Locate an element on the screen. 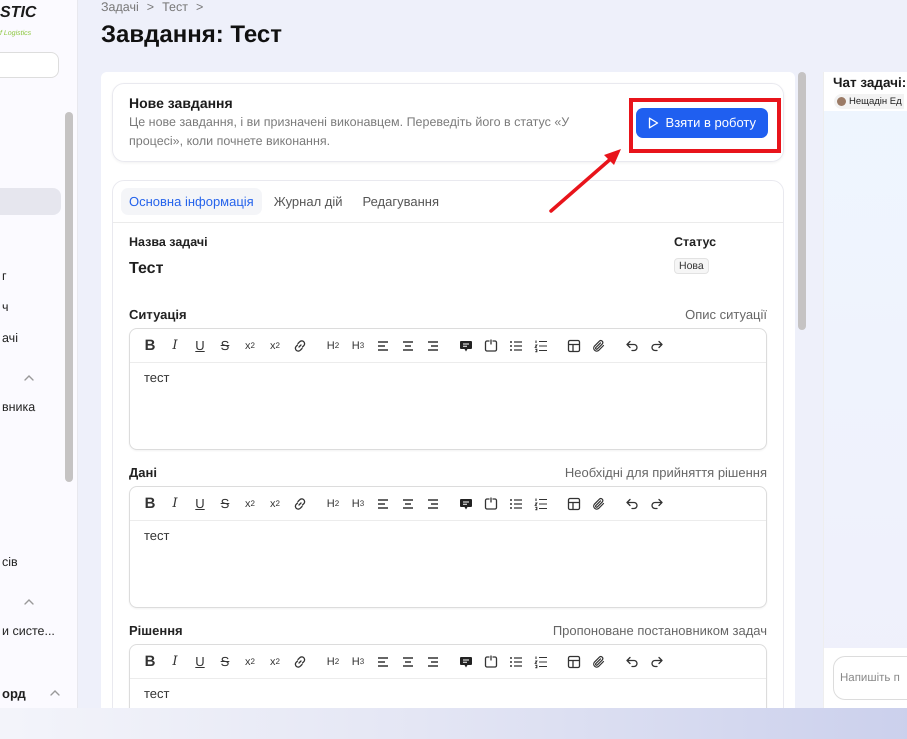  chat-title: Чат задачі: is located at coordinates (870, 82).